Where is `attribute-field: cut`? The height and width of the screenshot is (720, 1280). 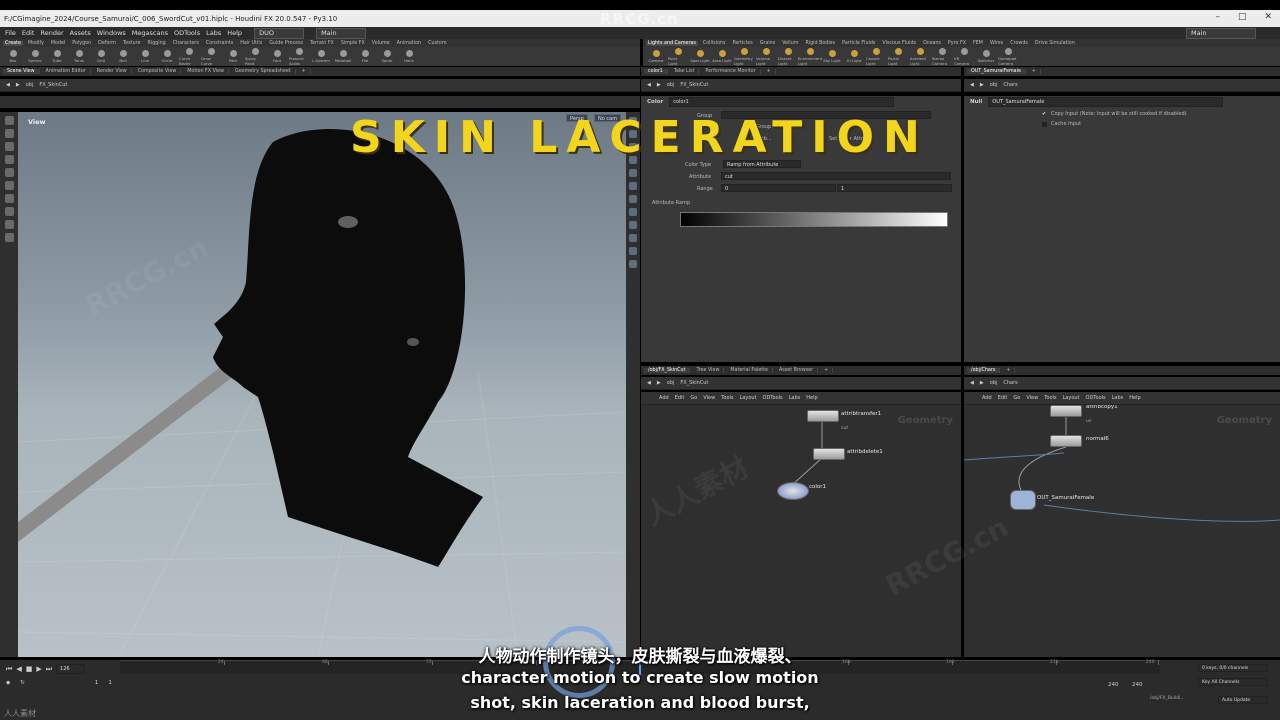
attribute-field: cut is located at coordinates (836, 176).